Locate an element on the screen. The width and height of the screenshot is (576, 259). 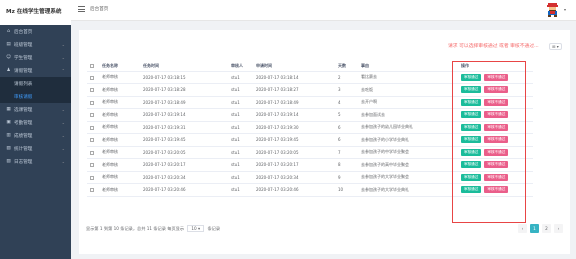
col-reason: 事由 is located at coordinates (408, 66).